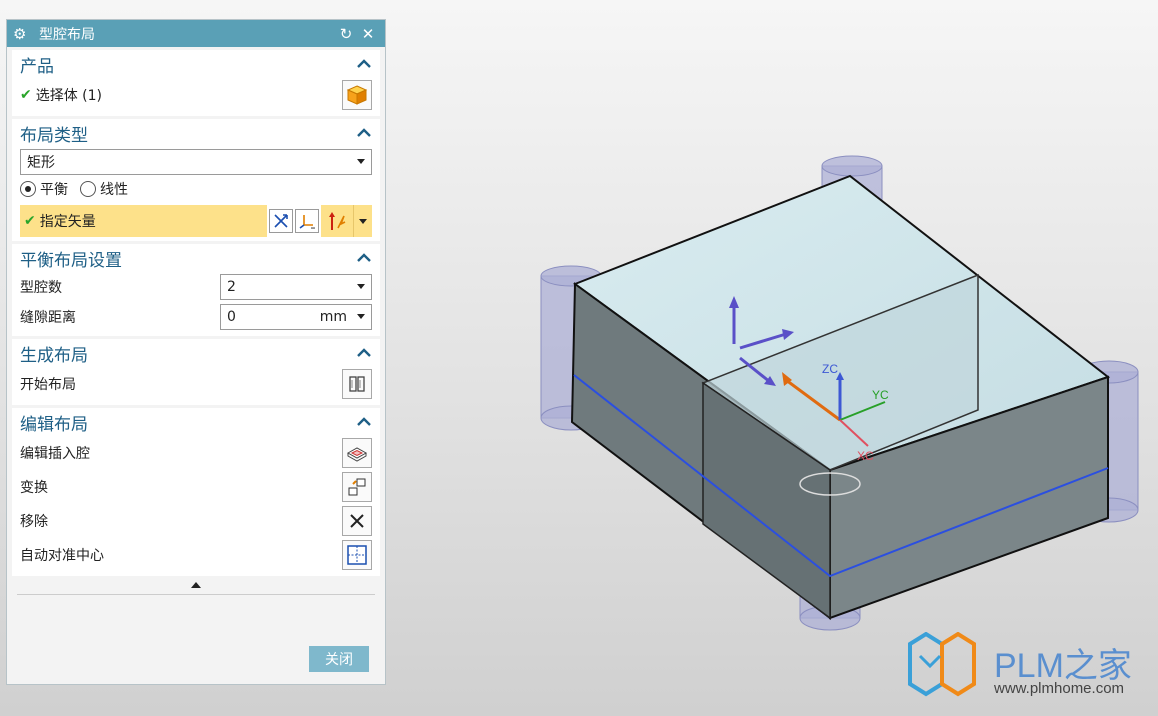 This screenshot has height=716, width=1158. I want to click on axis-label-zc: ZC, so click(830, 369).